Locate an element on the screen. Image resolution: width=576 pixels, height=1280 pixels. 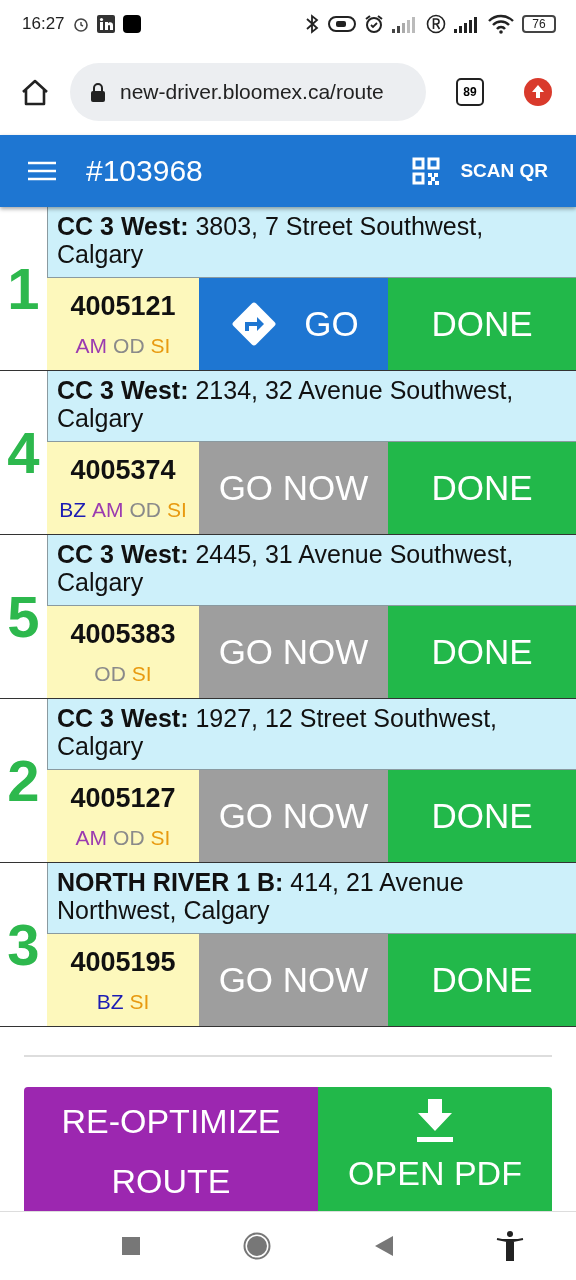
order-number: 4005374 is located at coordinates (123, 470).